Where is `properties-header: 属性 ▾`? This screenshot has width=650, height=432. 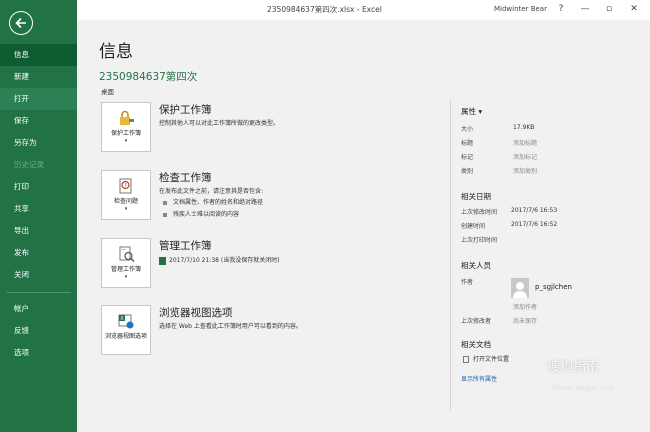
properties-header: 属性 ▾ is located at coordinates (471, 111).